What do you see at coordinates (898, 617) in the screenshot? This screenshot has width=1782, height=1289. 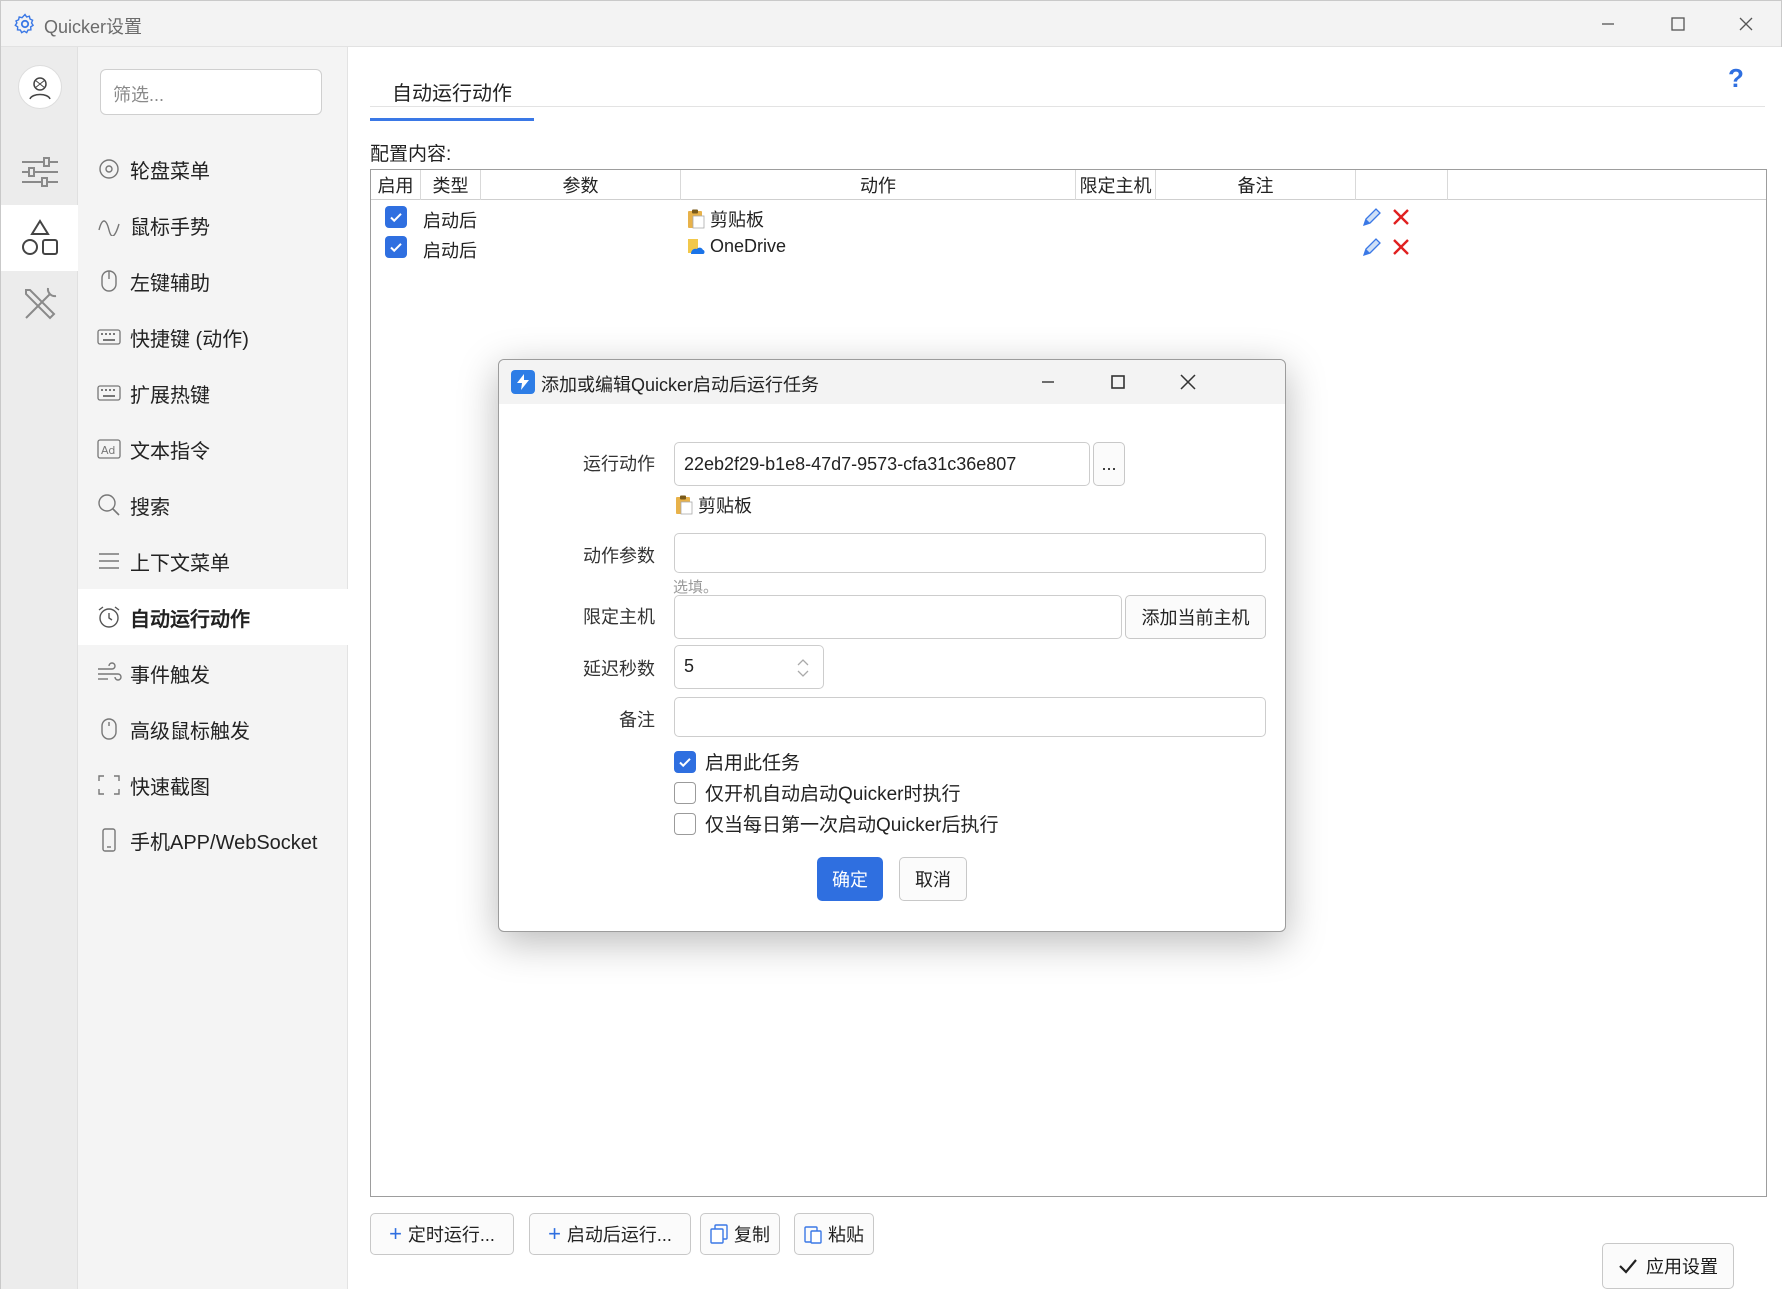 I see `host-input` at bounding box center [898, 617].